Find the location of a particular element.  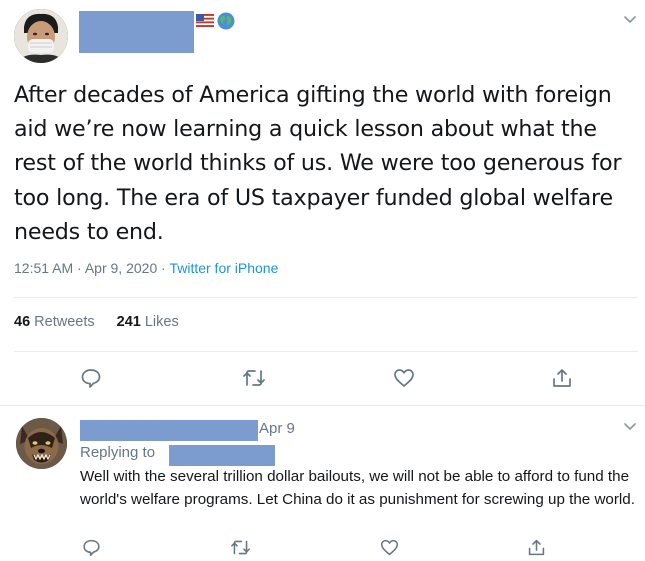

globe-icon is located at coordinates (226, 21).